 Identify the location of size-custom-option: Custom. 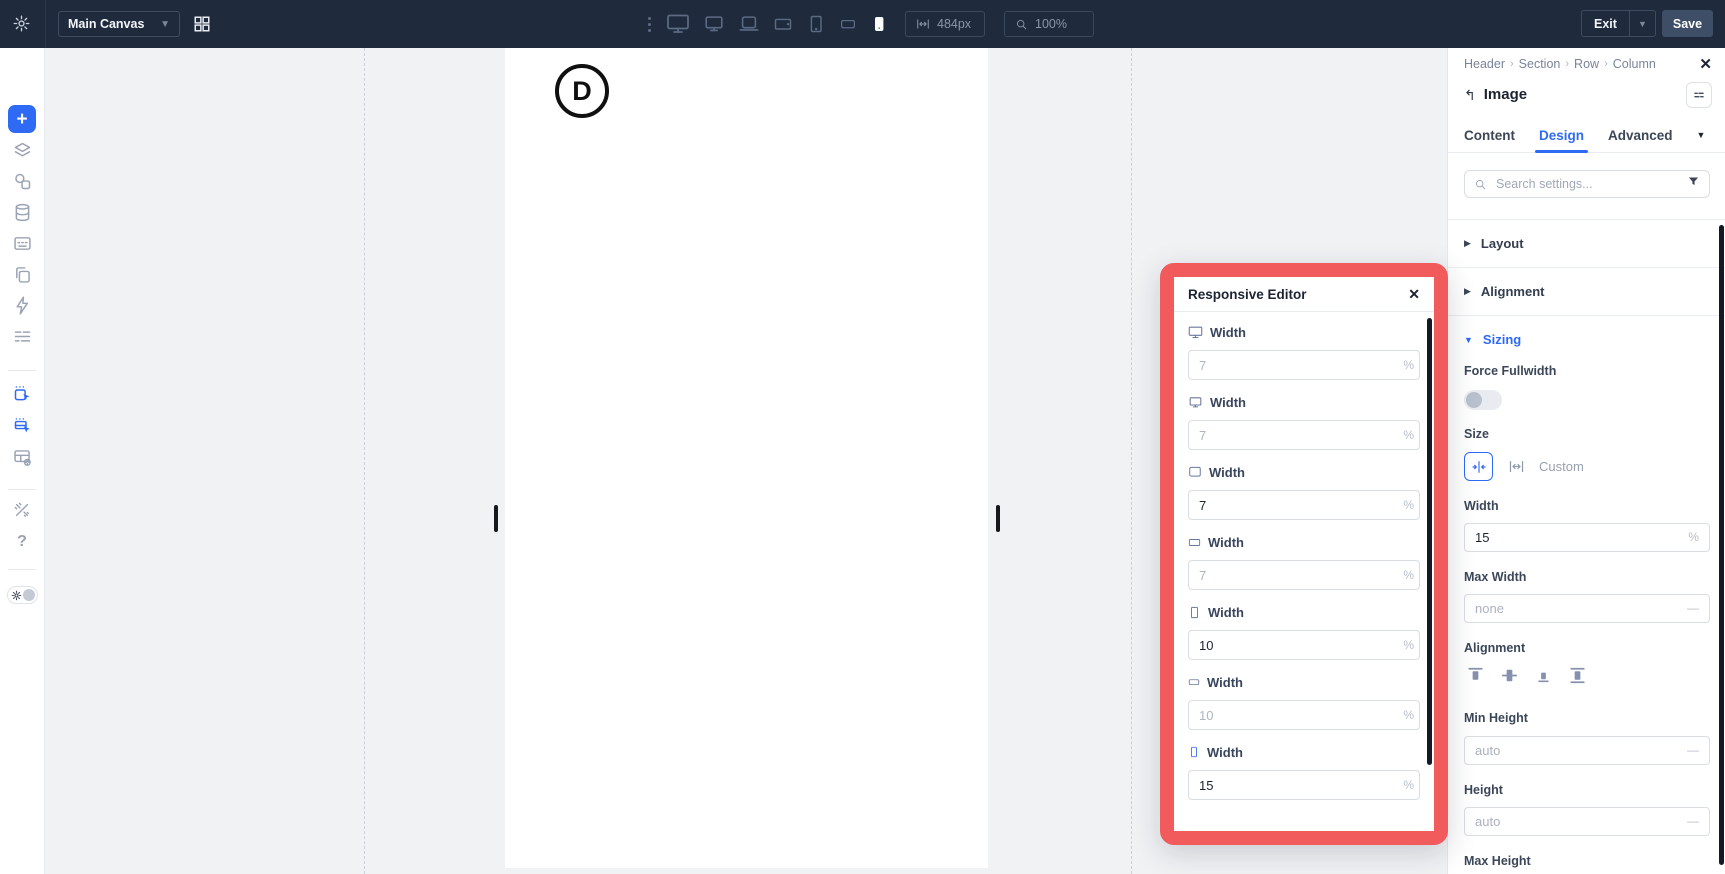
(1561, 466).